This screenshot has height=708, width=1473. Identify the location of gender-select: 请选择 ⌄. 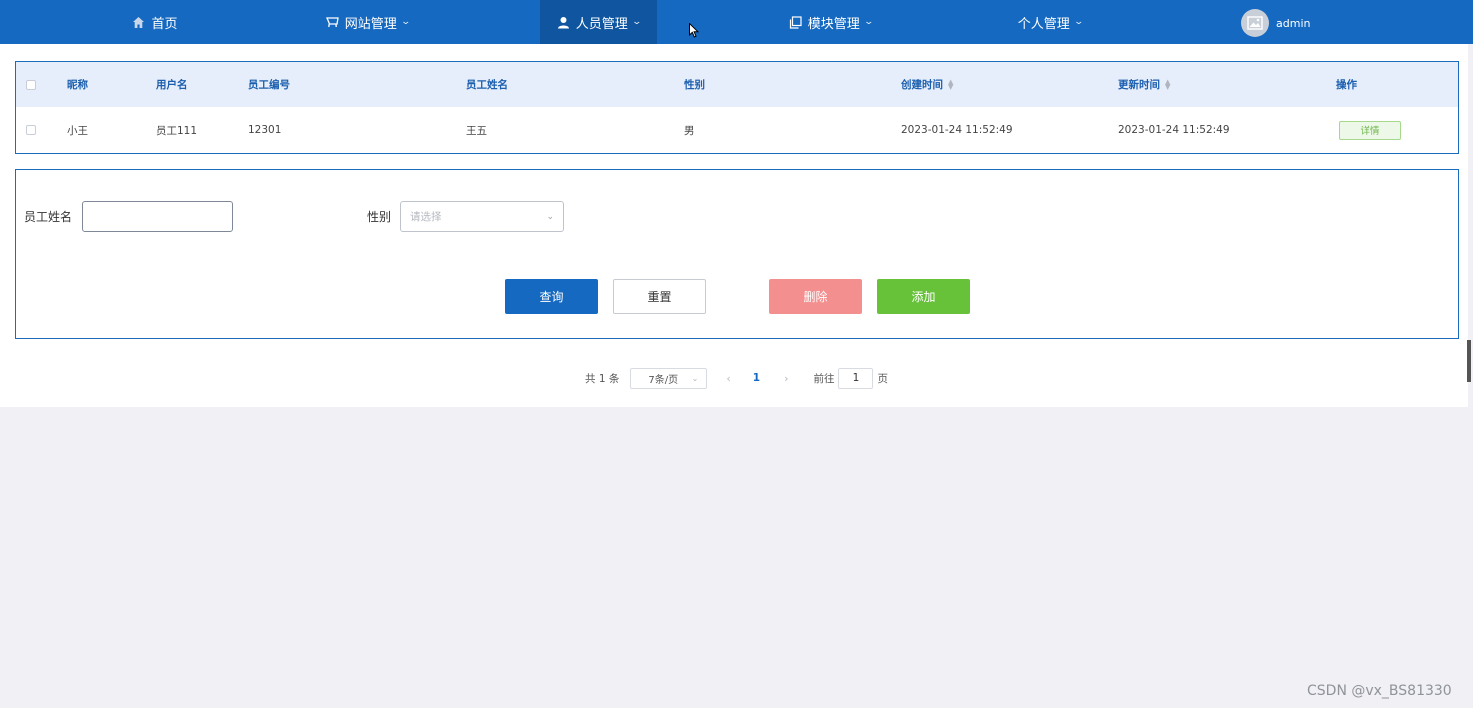
(482, 216).